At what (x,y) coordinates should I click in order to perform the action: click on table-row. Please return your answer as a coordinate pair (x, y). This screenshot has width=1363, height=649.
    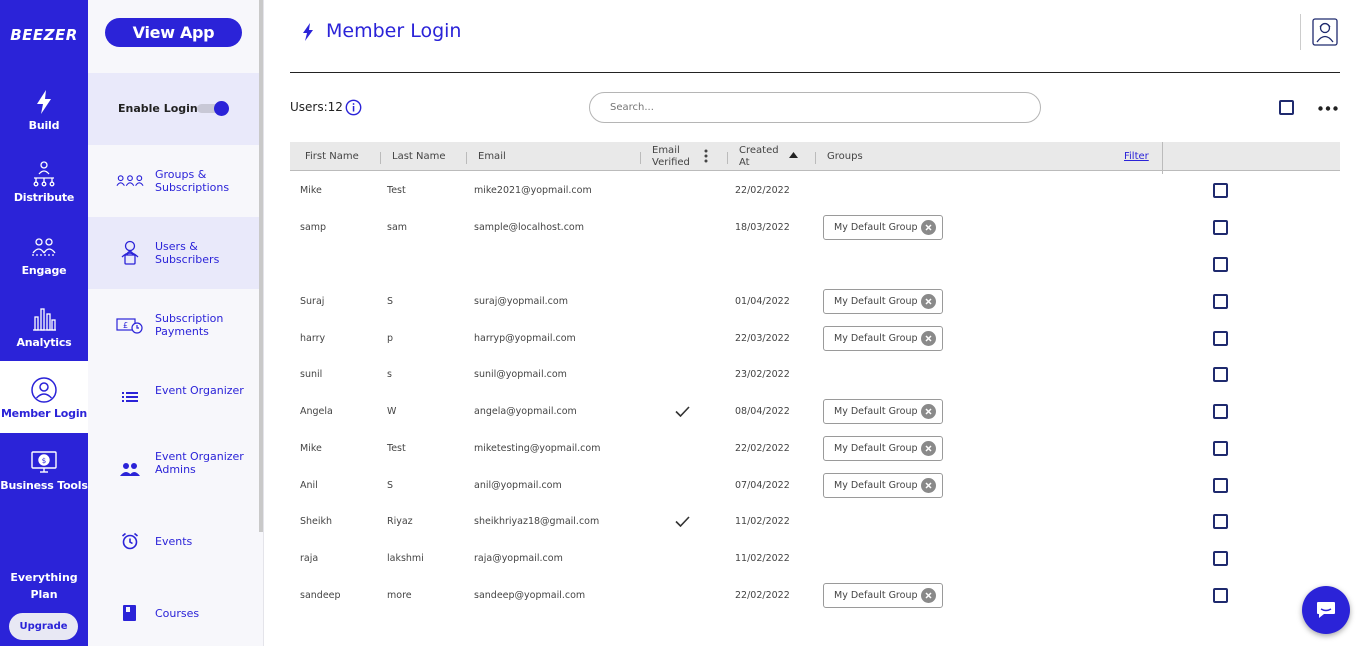
    Looking at the image, I should click on (815, 264).